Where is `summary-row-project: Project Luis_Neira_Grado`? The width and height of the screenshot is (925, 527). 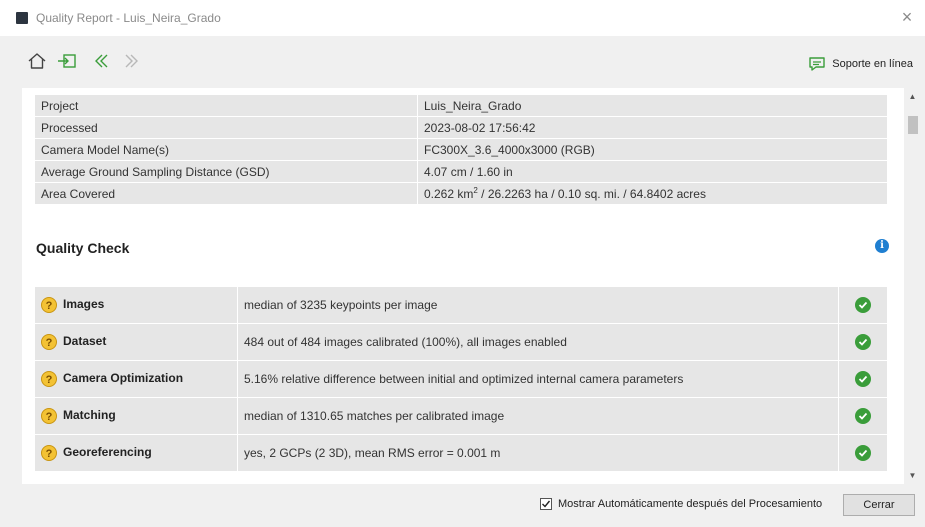 summary-row-project: Project Luis_Neira_Grado is located at coordinates (461, 105).